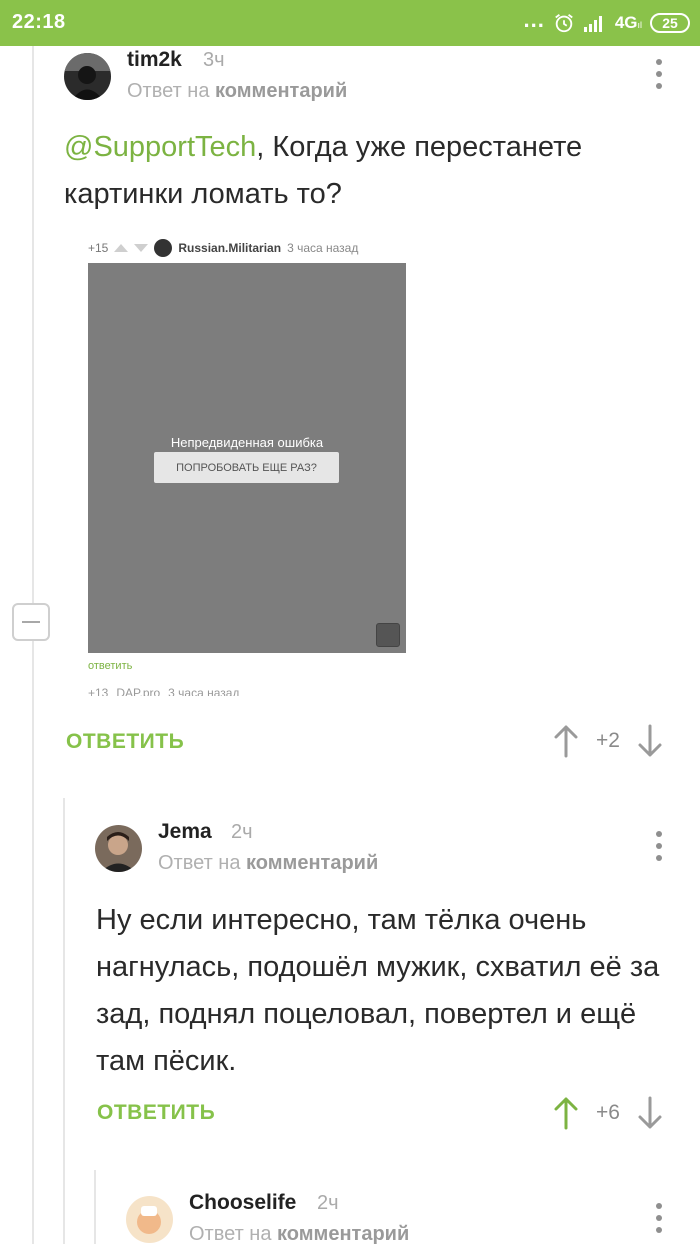 Image resolution: width=700 pixels, height=1244 pixels. I want to click on battery-icon: 25, so click(670, 23).